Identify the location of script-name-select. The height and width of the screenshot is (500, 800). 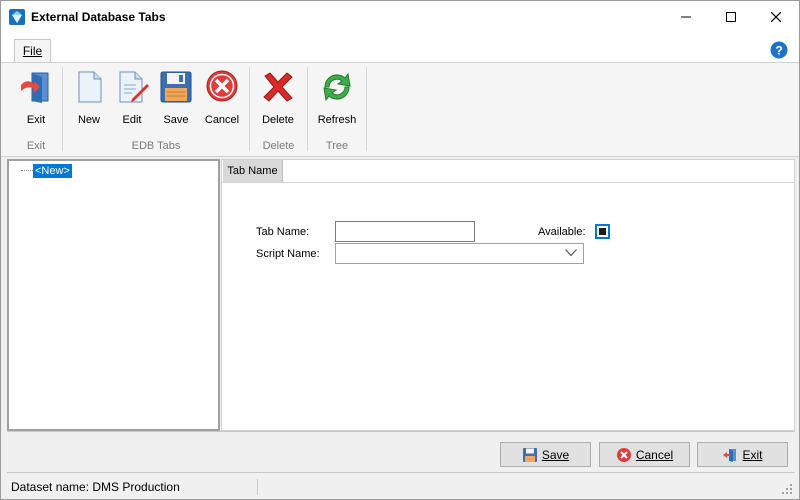
(459, 253).